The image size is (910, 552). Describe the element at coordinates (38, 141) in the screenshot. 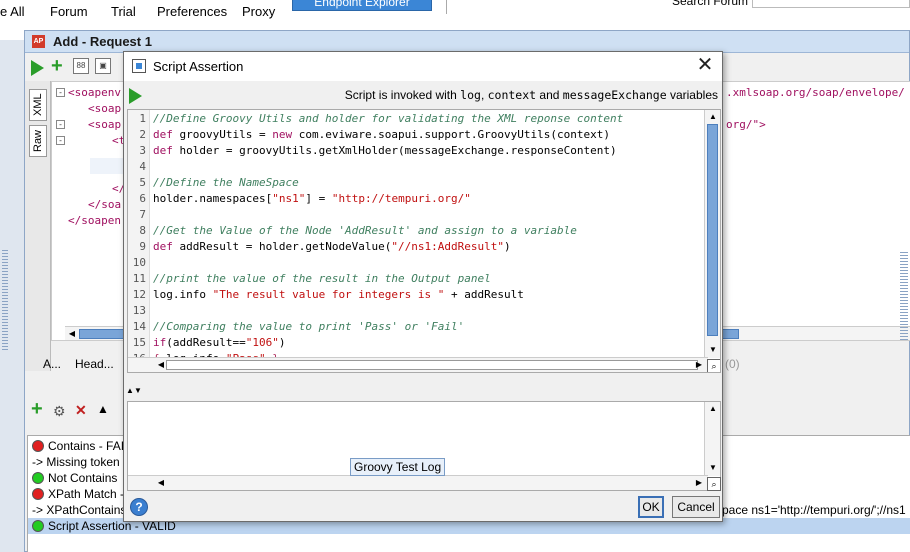

I see `tab-raw: Raw` at that location.